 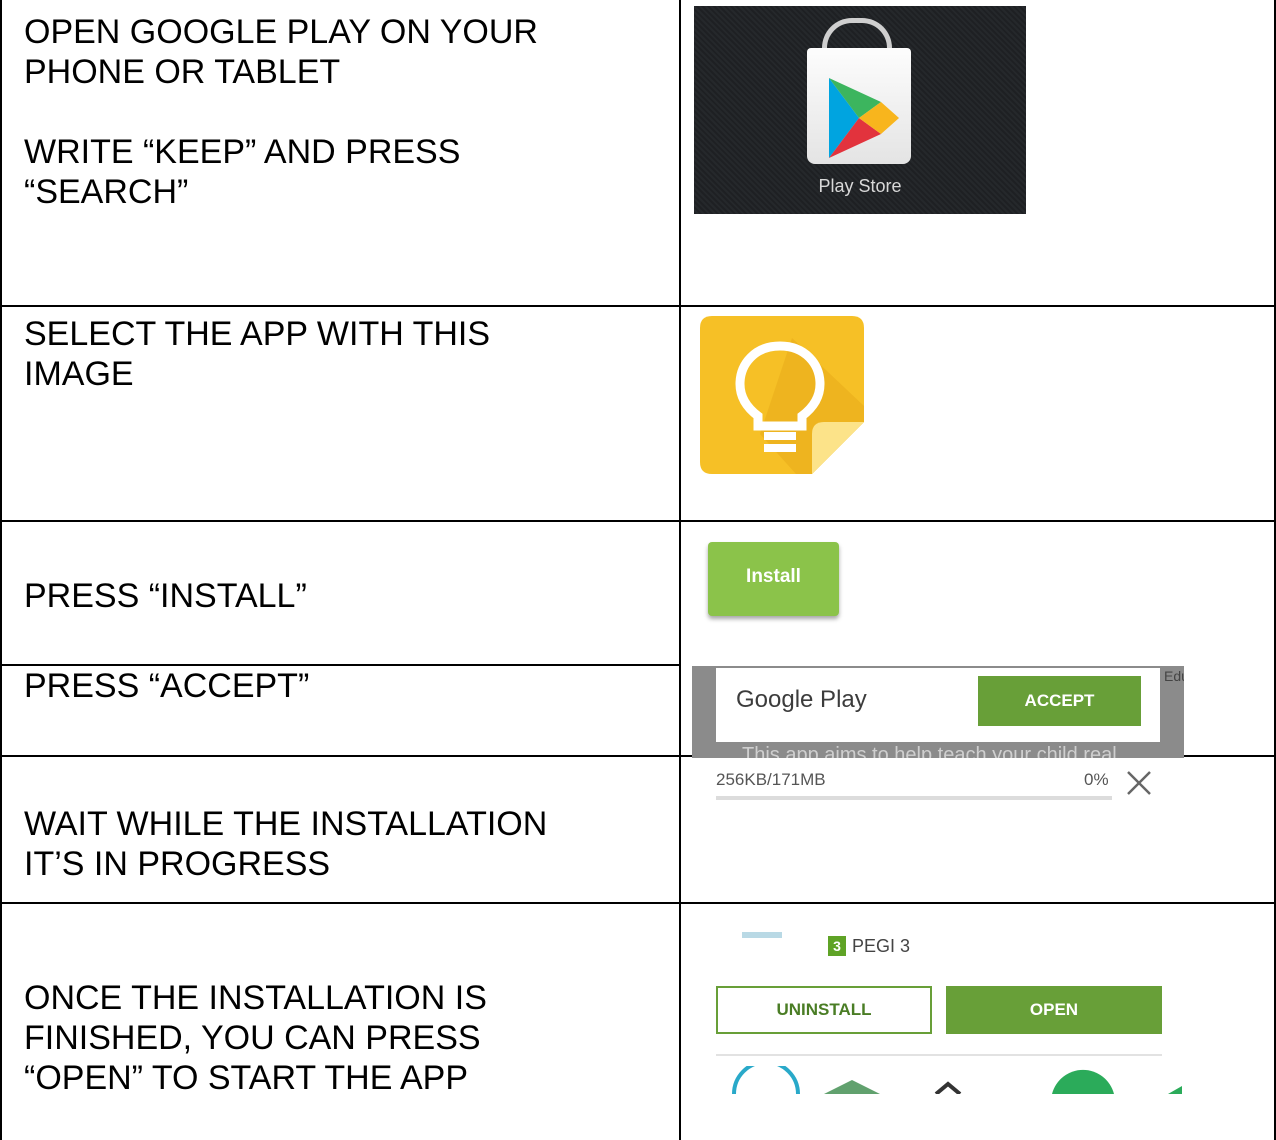 What do you see at coordinates (864, 118) in the screenshot?
I see `play-triangle-icon` at bounding box center [864, 118].